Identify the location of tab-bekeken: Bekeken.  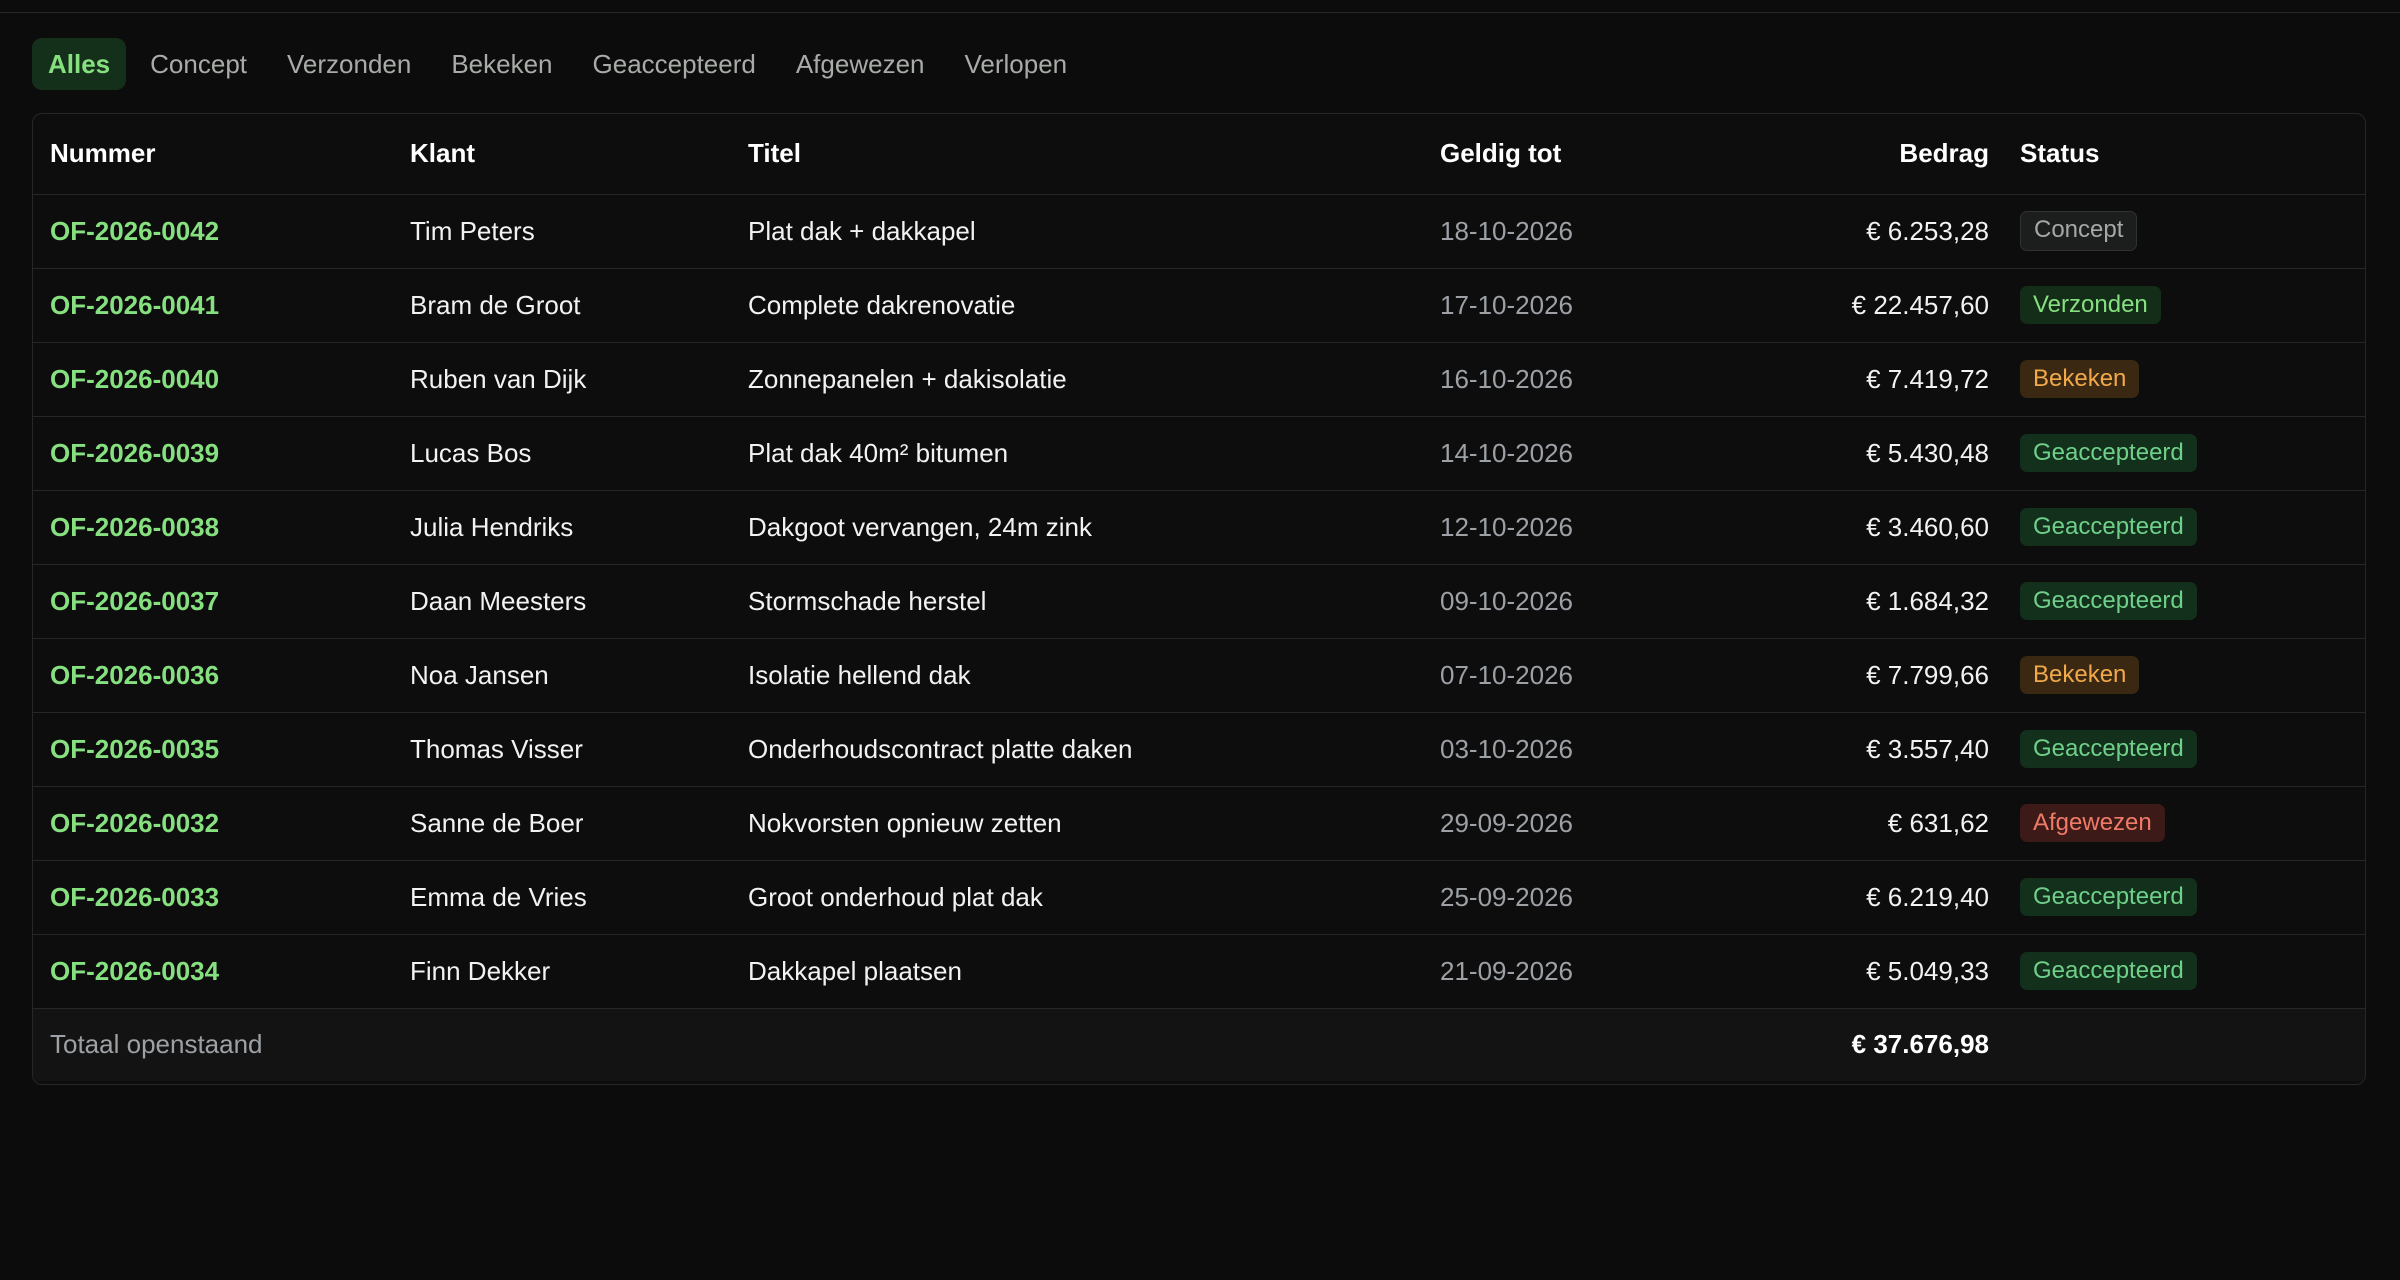
(501, 64).